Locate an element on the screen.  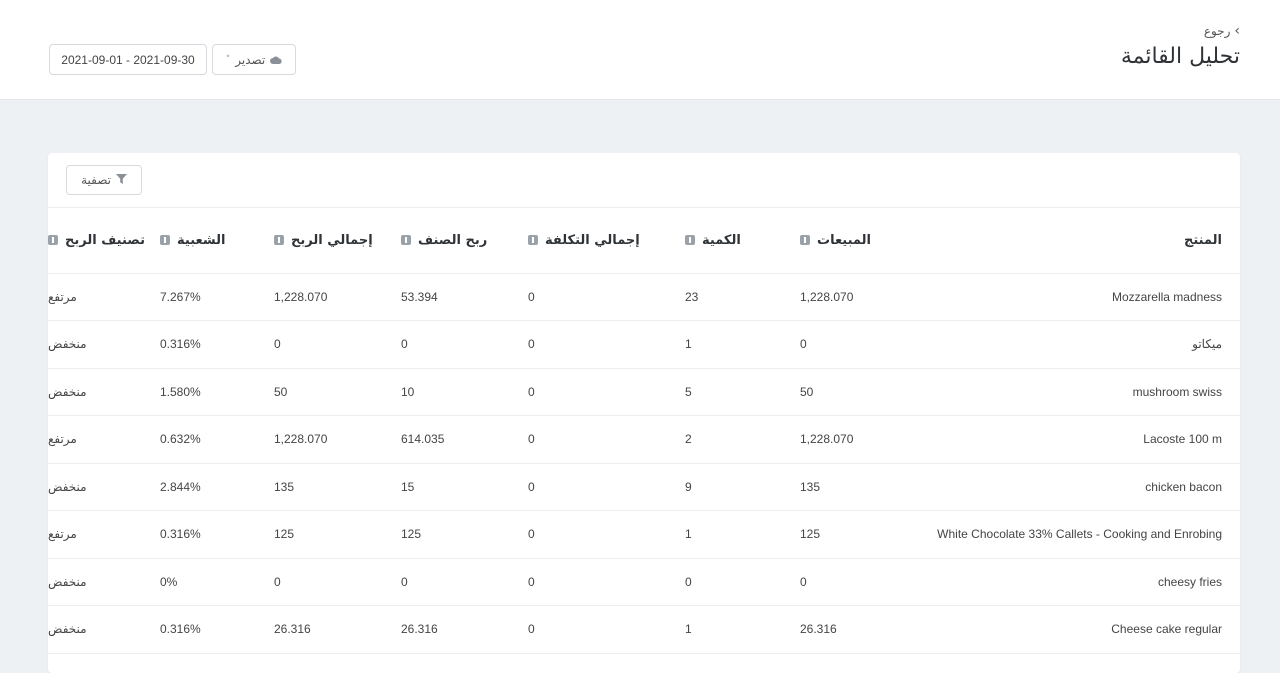
cell-product: Lacoste 100 m is located at coordinates (1080, 439).